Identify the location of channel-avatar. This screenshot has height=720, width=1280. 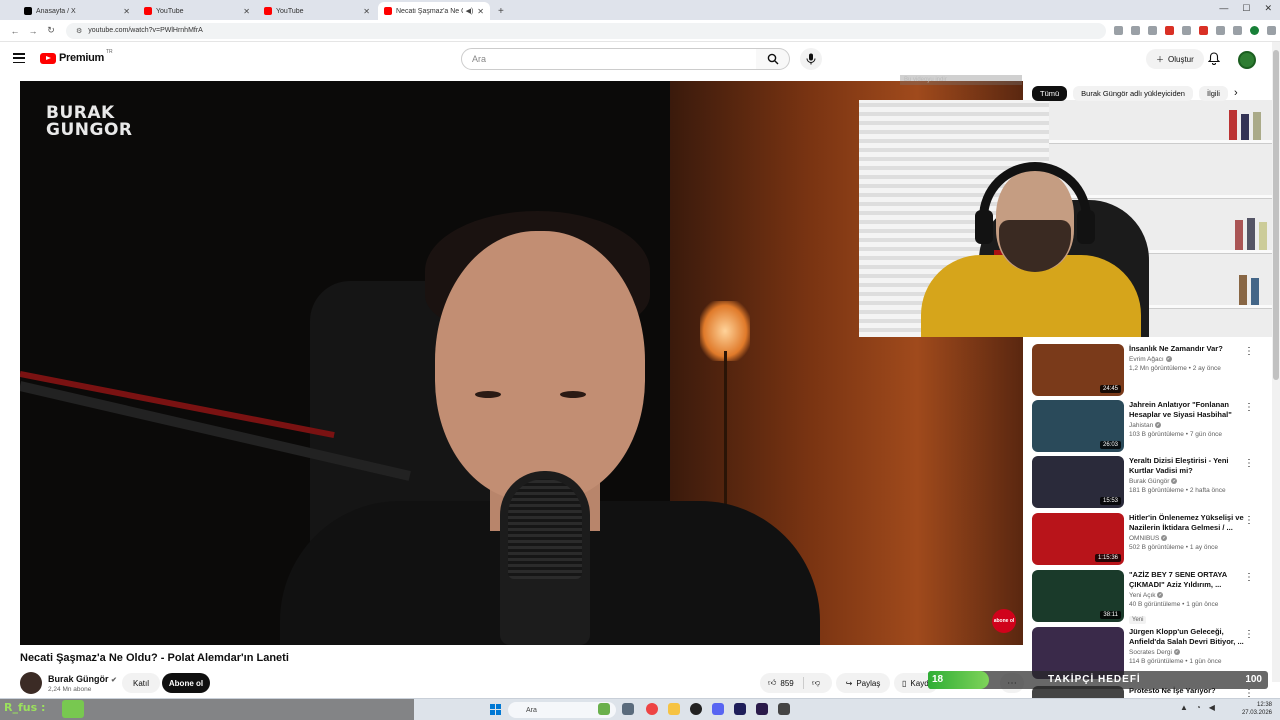
(31, 683).